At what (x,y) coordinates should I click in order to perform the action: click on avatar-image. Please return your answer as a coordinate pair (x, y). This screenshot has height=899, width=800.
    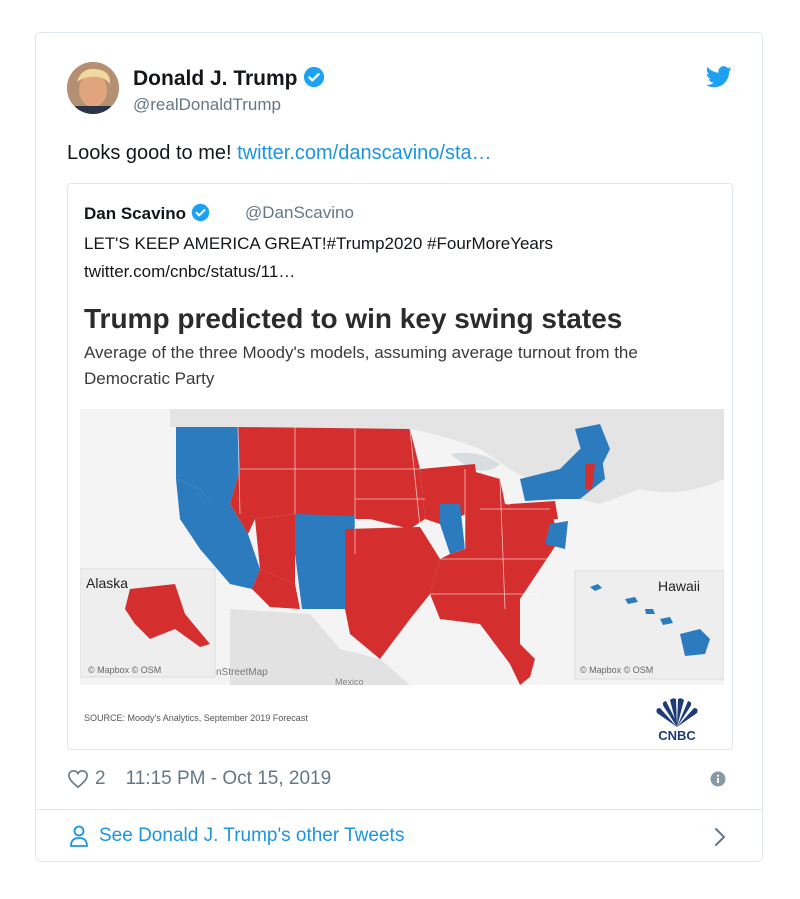
    Looking at the image, I should click on (93, 88).